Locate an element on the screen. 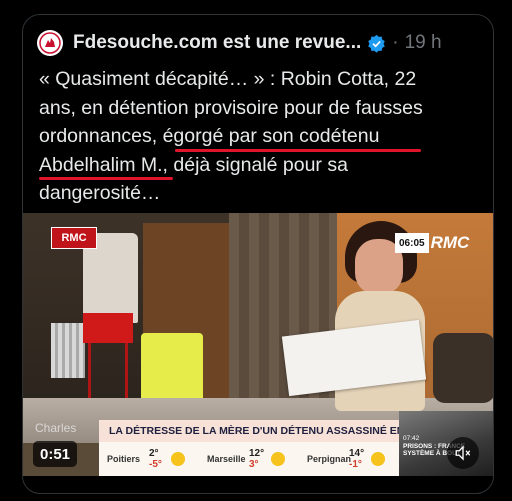 The width and height of the screenshot is (512, 501). weather-city: Marseille 12° 3° is located at coordinates (253, 459).